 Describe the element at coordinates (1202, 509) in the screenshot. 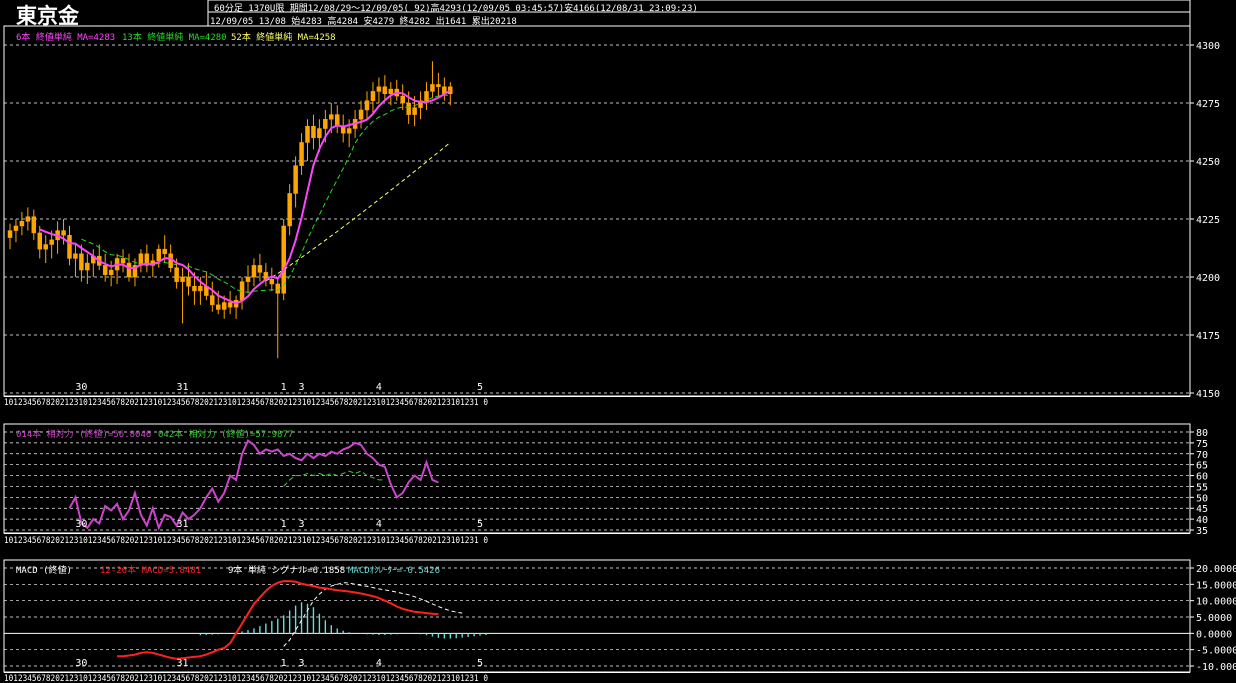

I see `y-tick-label: 45` at that location.